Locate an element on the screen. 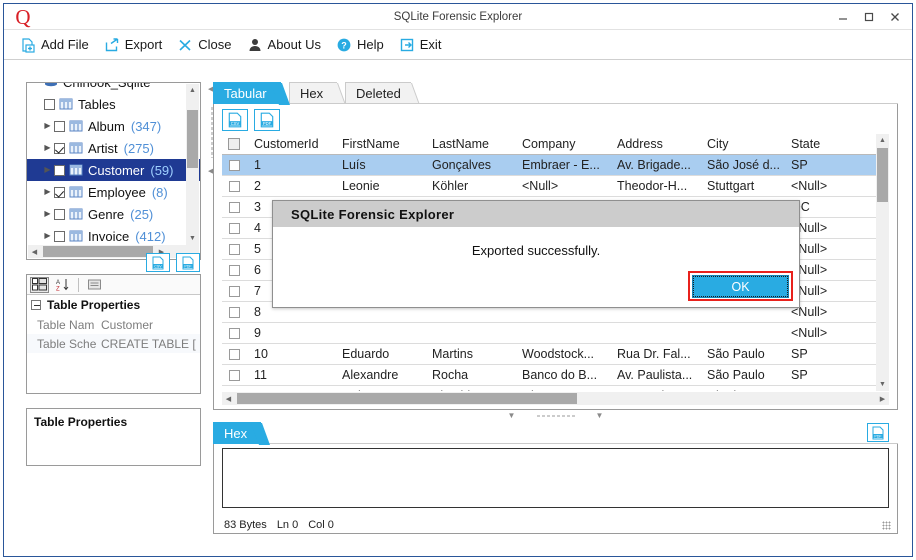  tab-tabular: Tabular is located at coordinates (251, 93).